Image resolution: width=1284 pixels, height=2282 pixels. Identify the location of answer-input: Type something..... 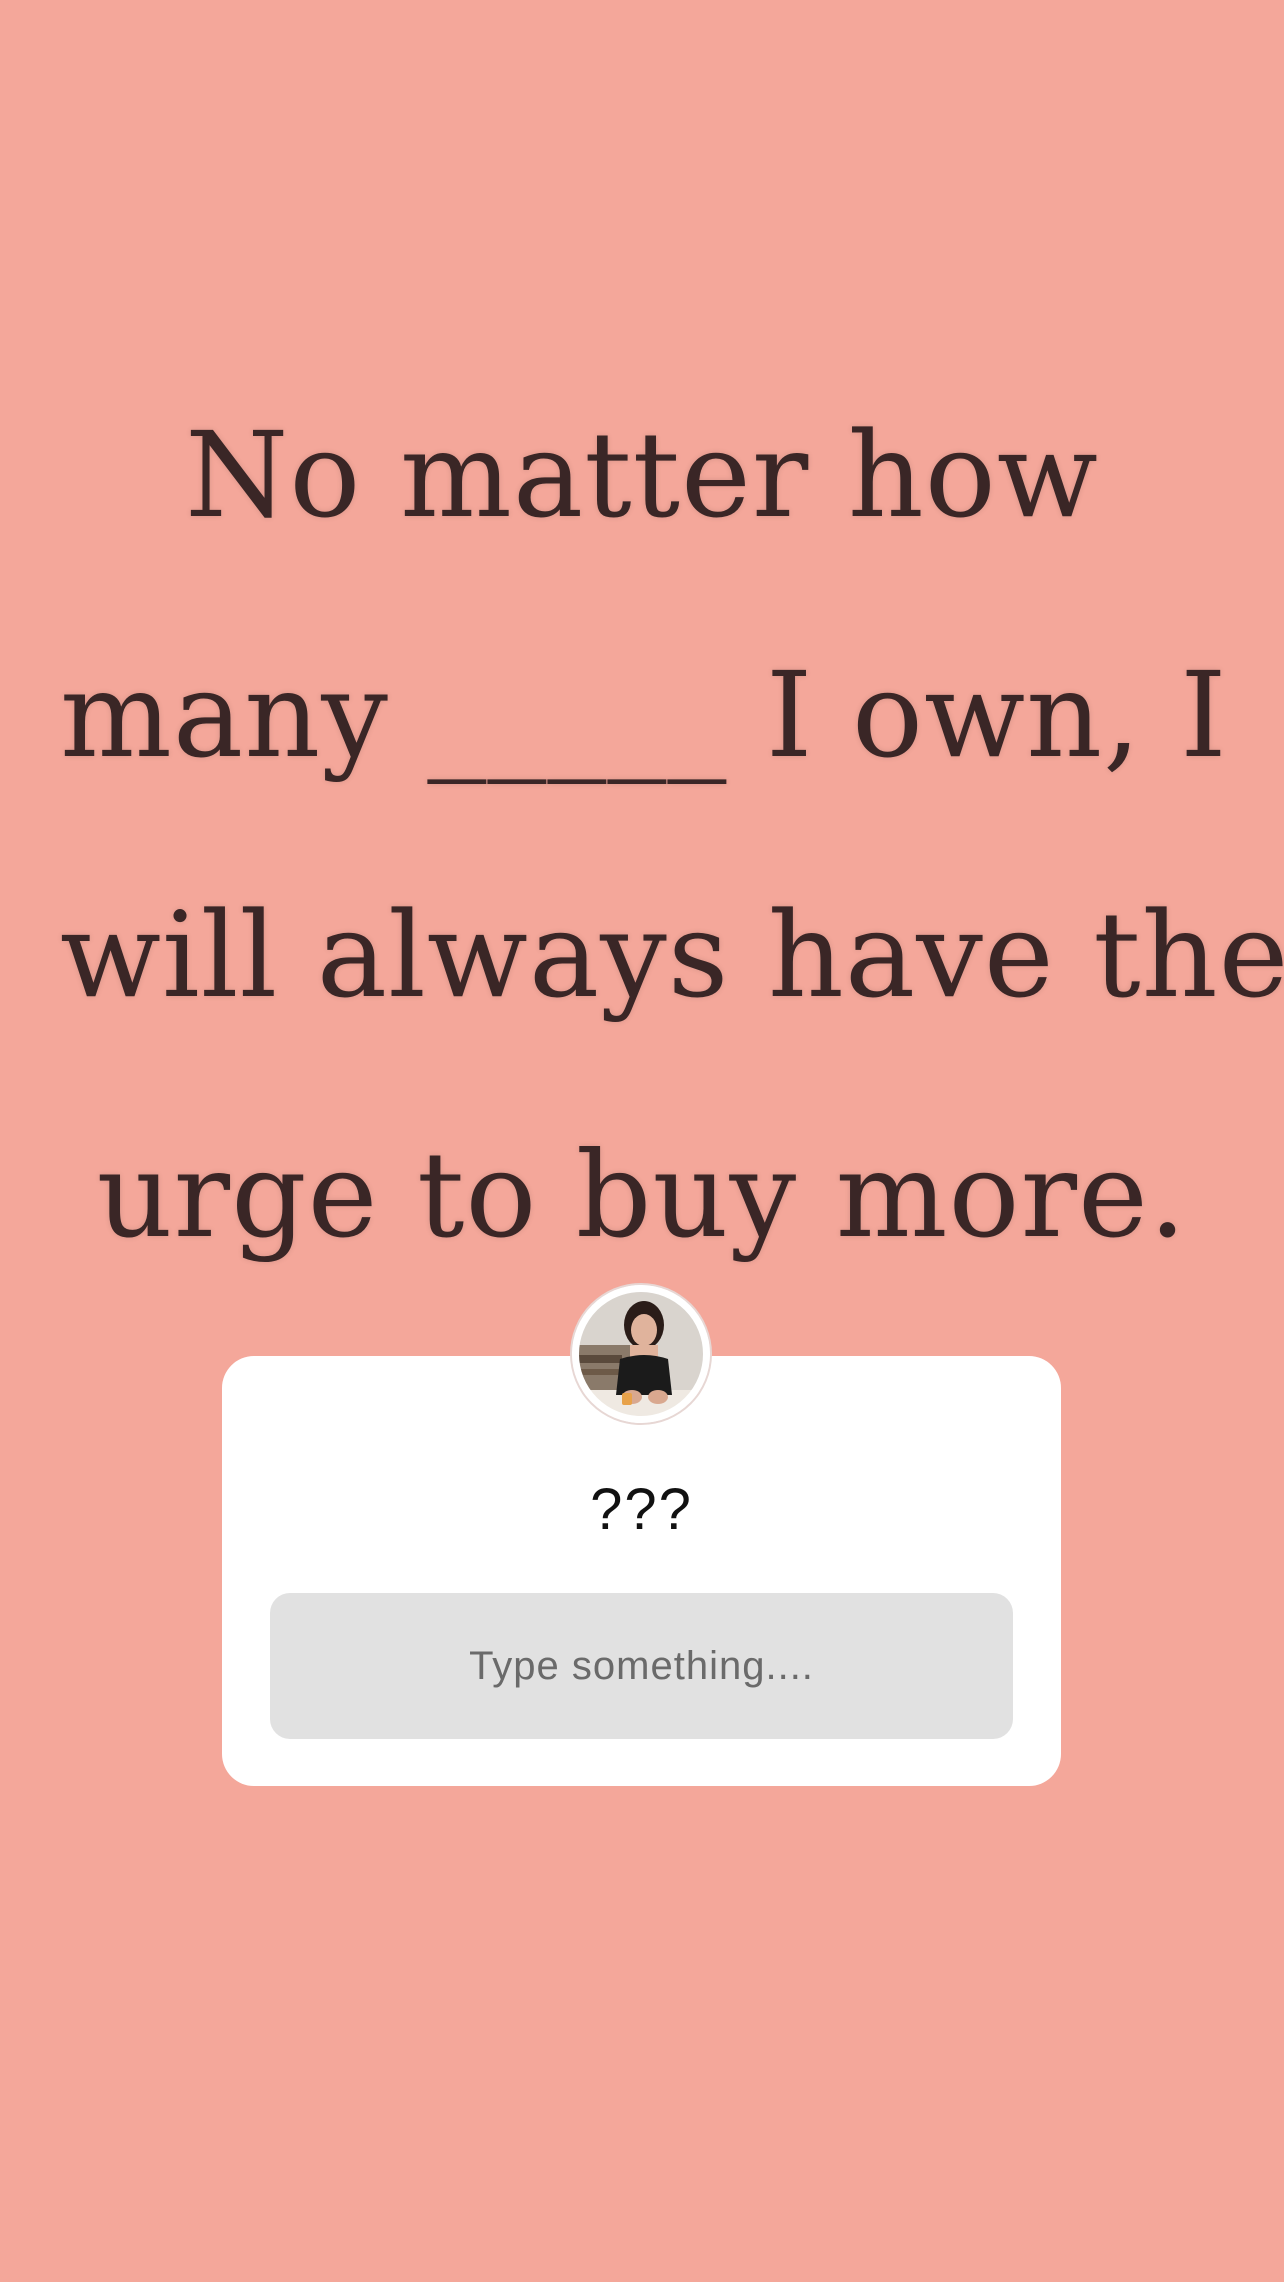
(641, 1666).